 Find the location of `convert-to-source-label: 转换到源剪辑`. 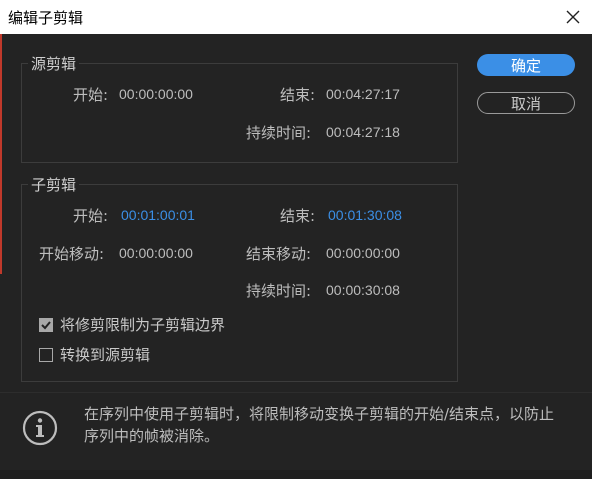

convert-to-source-label: 转换到源剪辑 is located at coordinates (105, 355).